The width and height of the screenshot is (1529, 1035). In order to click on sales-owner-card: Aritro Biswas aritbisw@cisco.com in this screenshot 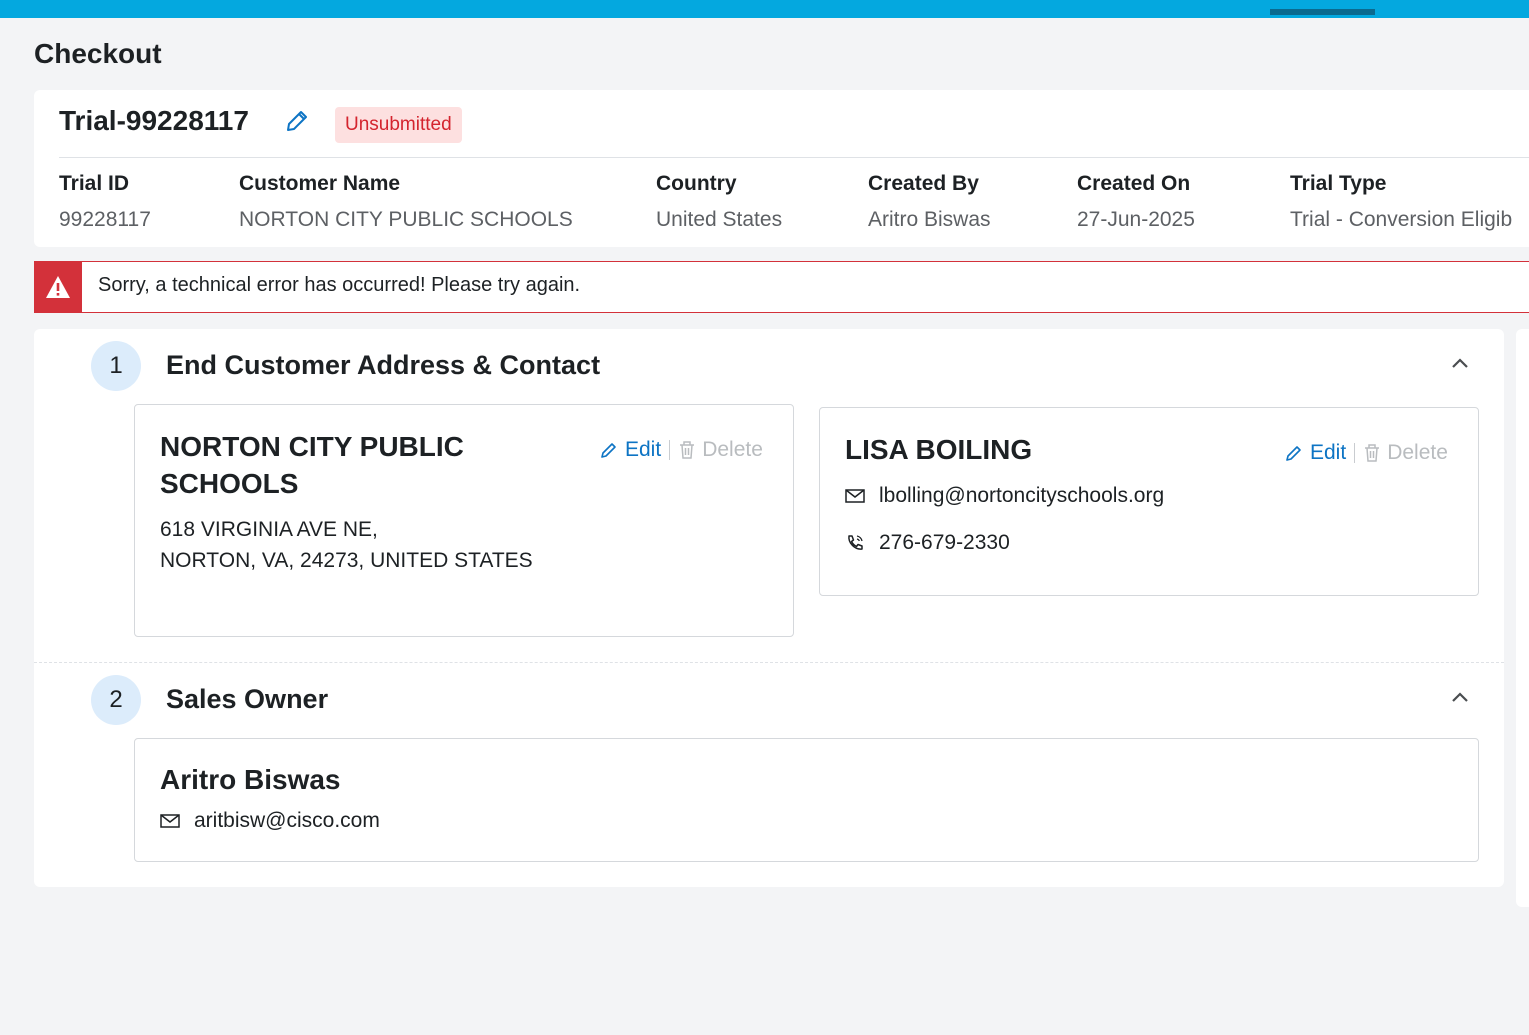, I will do `click(806, 800)`.